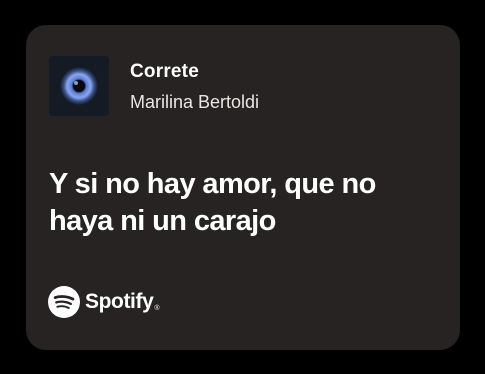  I want to click on album-cover, so click(79, 86).